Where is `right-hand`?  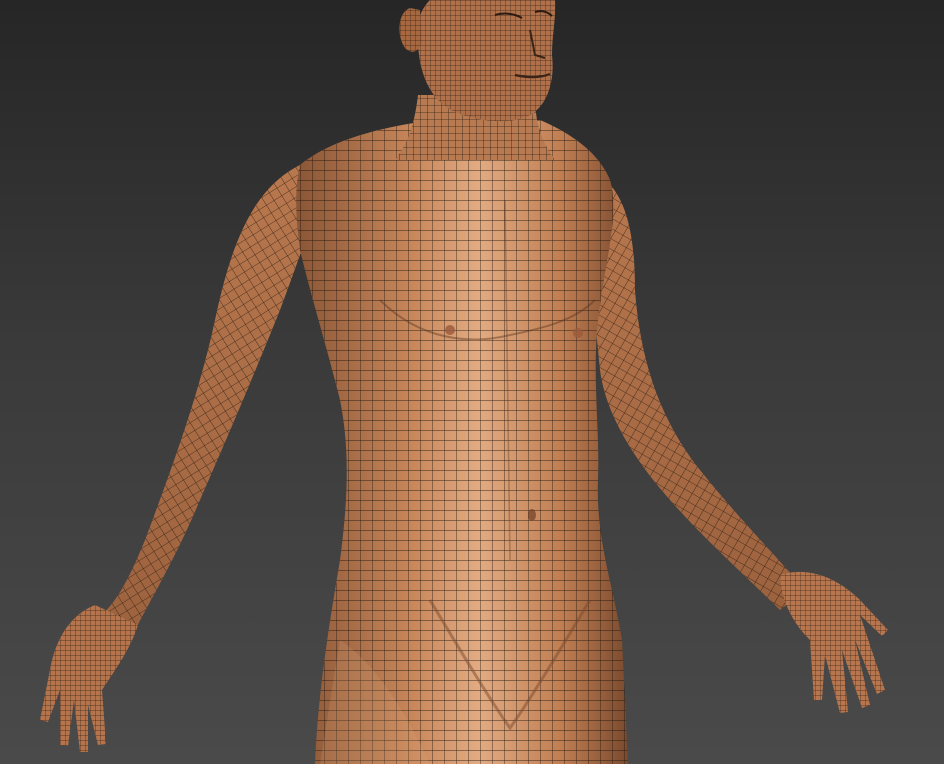
right-hand is located at coordinates (834, 642).